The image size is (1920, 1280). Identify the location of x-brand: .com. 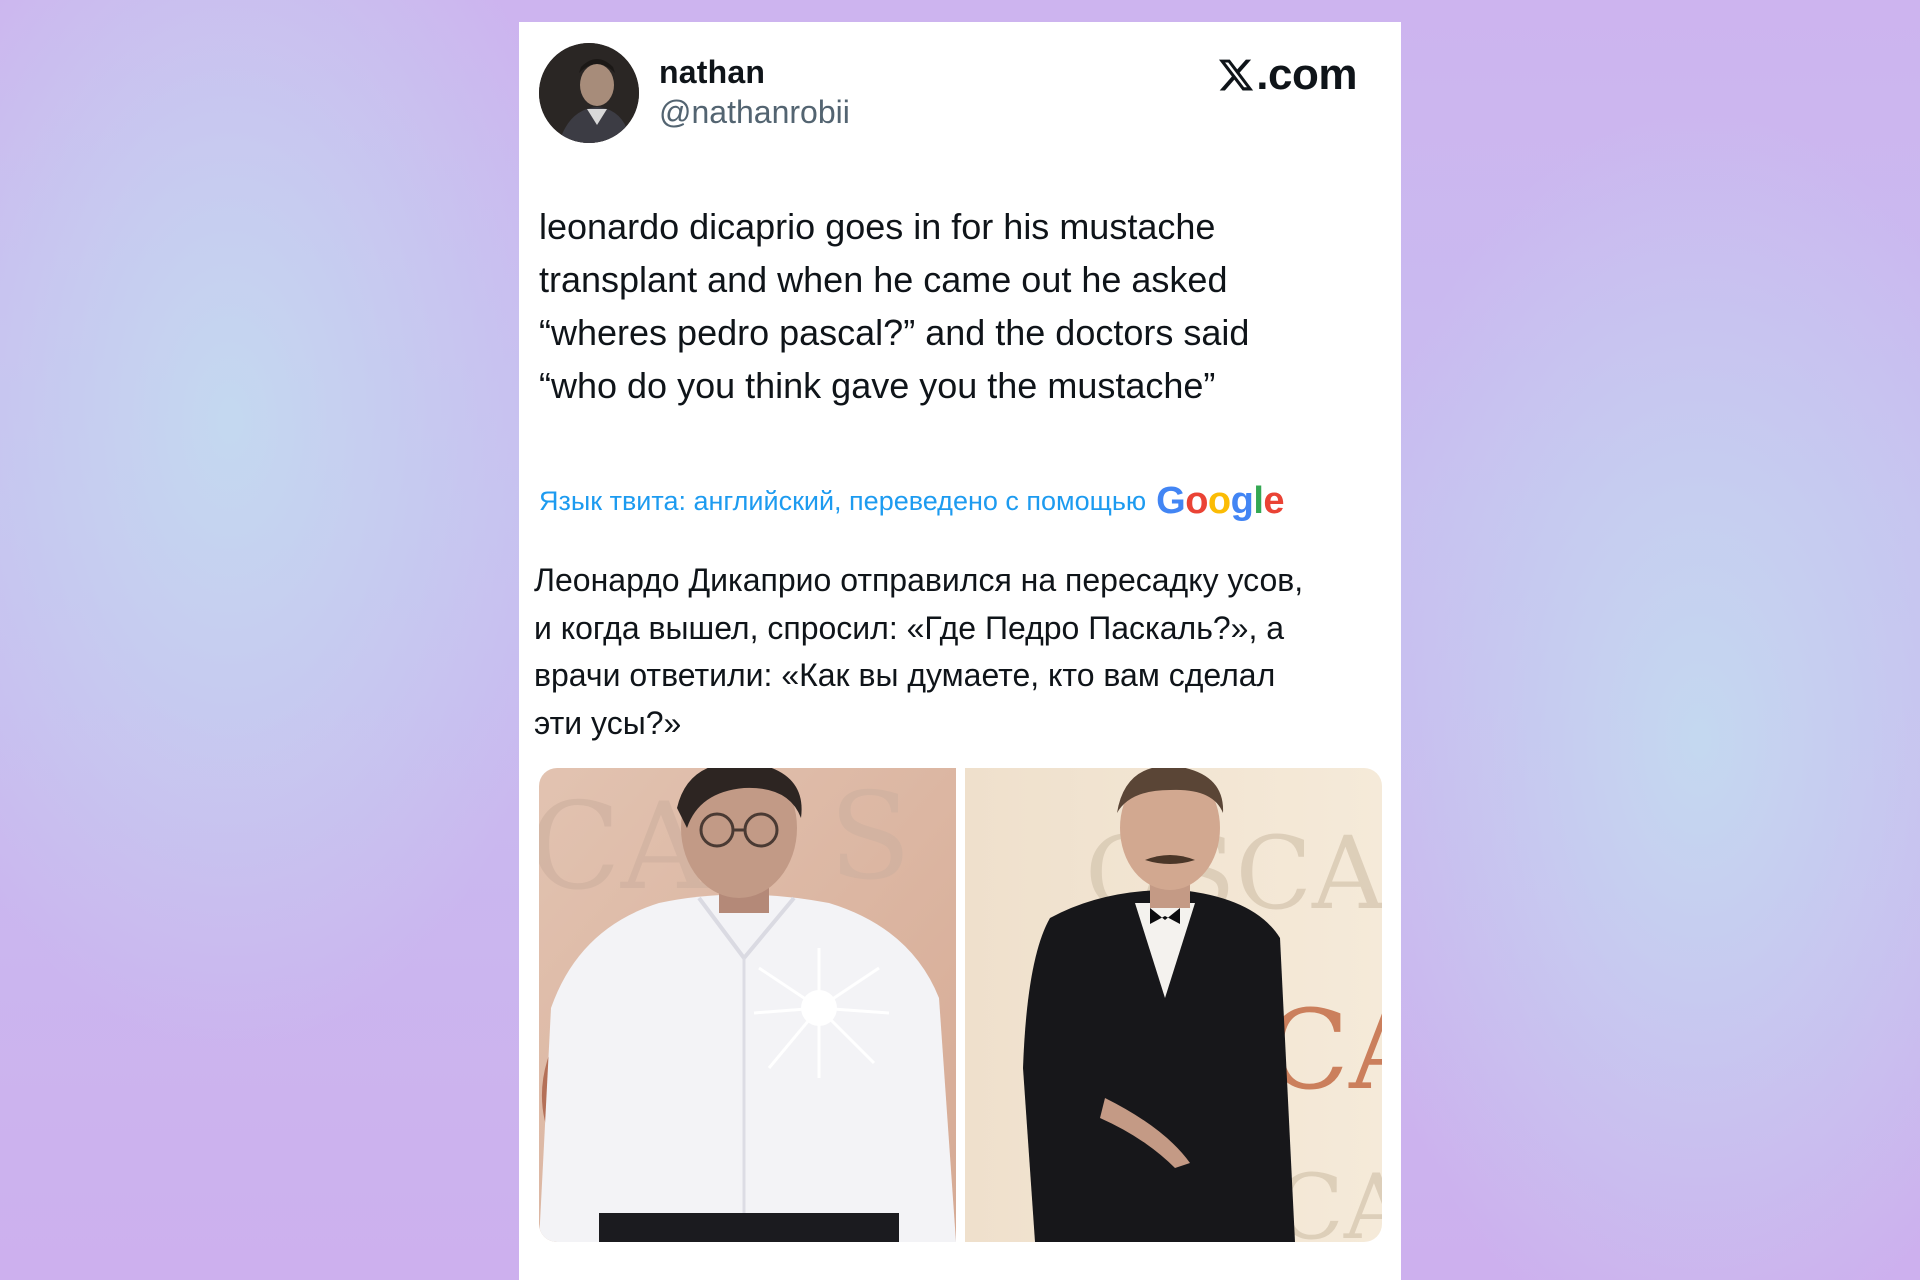
(1287, 75).